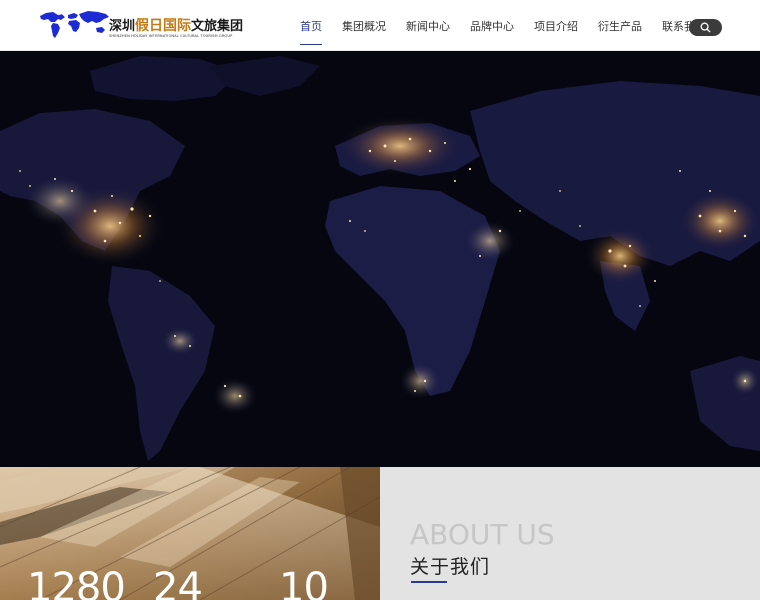  I want to click on stat-value-3: 10, so click(304, 582).